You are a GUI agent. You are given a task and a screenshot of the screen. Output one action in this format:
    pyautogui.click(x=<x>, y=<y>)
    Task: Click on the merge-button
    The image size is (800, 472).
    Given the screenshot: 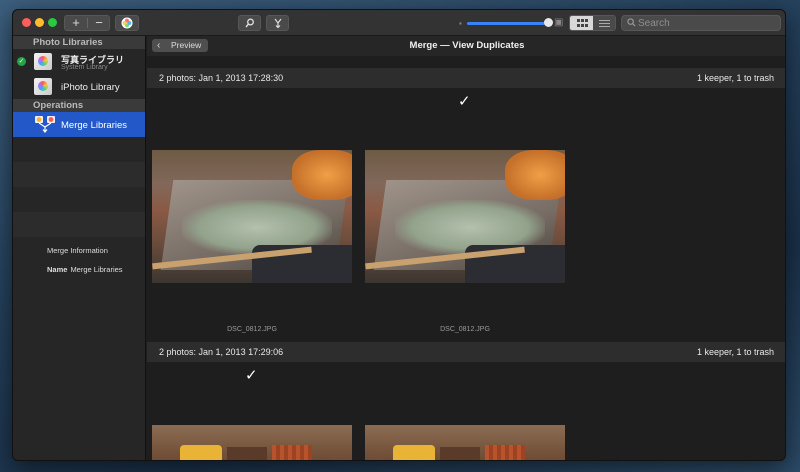 What is the action you would take?
    pyautogui.click(x=277, y=23)
    